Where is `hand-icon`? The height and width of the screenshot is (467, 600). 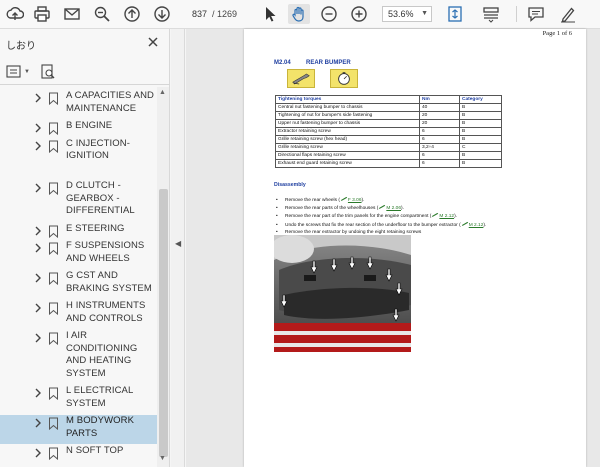 hand-icon is located at coordinates (299, 14).